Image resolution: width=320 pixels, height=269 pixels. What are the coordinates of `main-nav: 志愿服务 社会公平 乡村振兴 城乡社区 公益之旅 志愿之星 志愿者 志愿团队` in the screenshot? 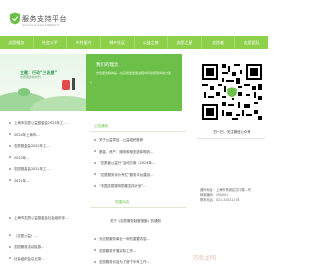 It's located at (134, 42).